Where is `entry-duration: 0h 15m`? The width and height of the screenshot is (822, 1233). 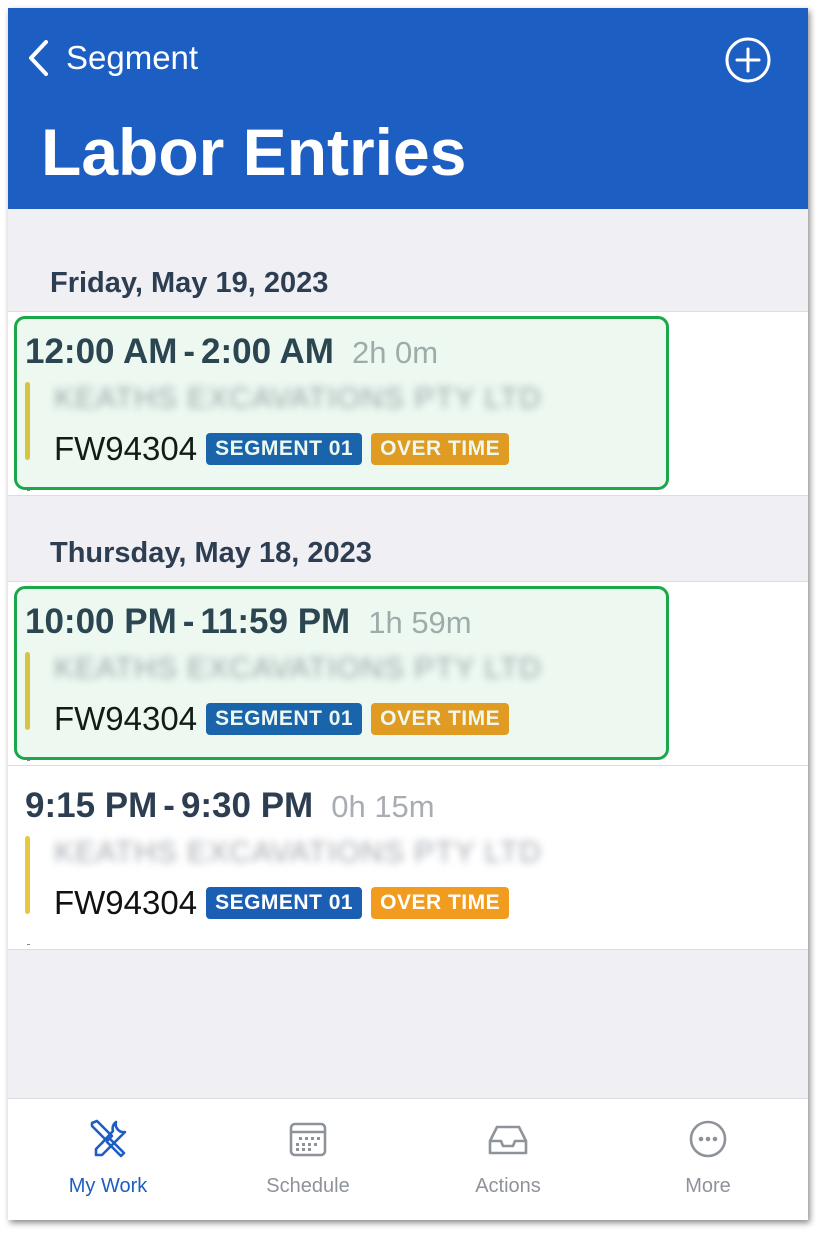
entry-duration: 0h 15m is located at coordinates (383, 806).